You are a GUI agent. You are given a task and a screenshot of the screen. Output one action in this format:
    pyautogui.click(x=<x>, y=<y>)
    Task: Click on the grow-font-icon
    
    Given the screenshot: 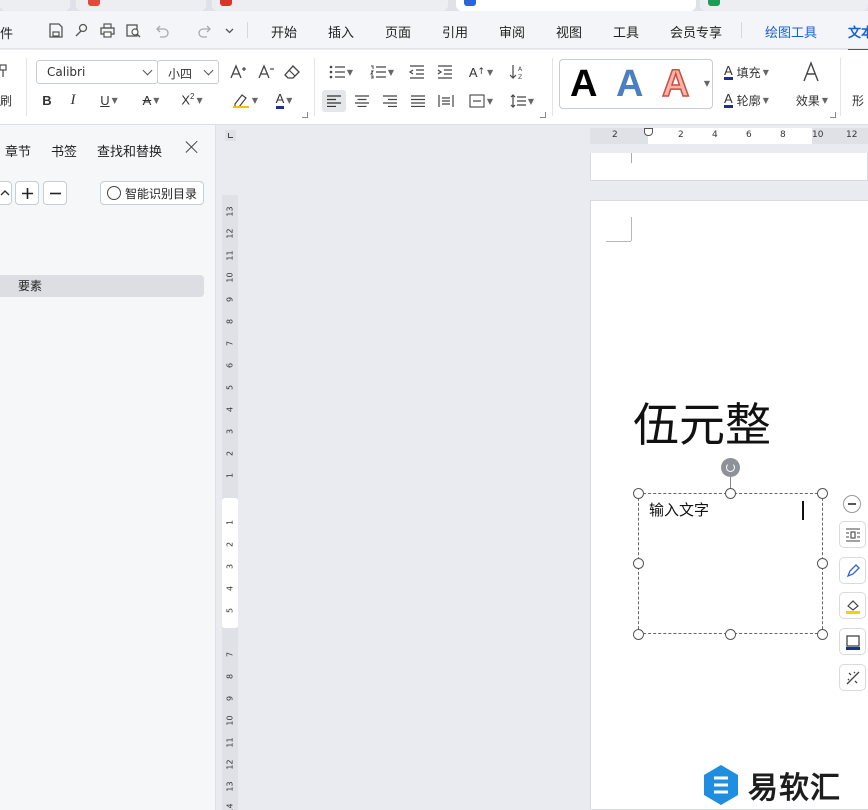 What is the action you would take?
    pyautogui.click(x=238, y=72)
    